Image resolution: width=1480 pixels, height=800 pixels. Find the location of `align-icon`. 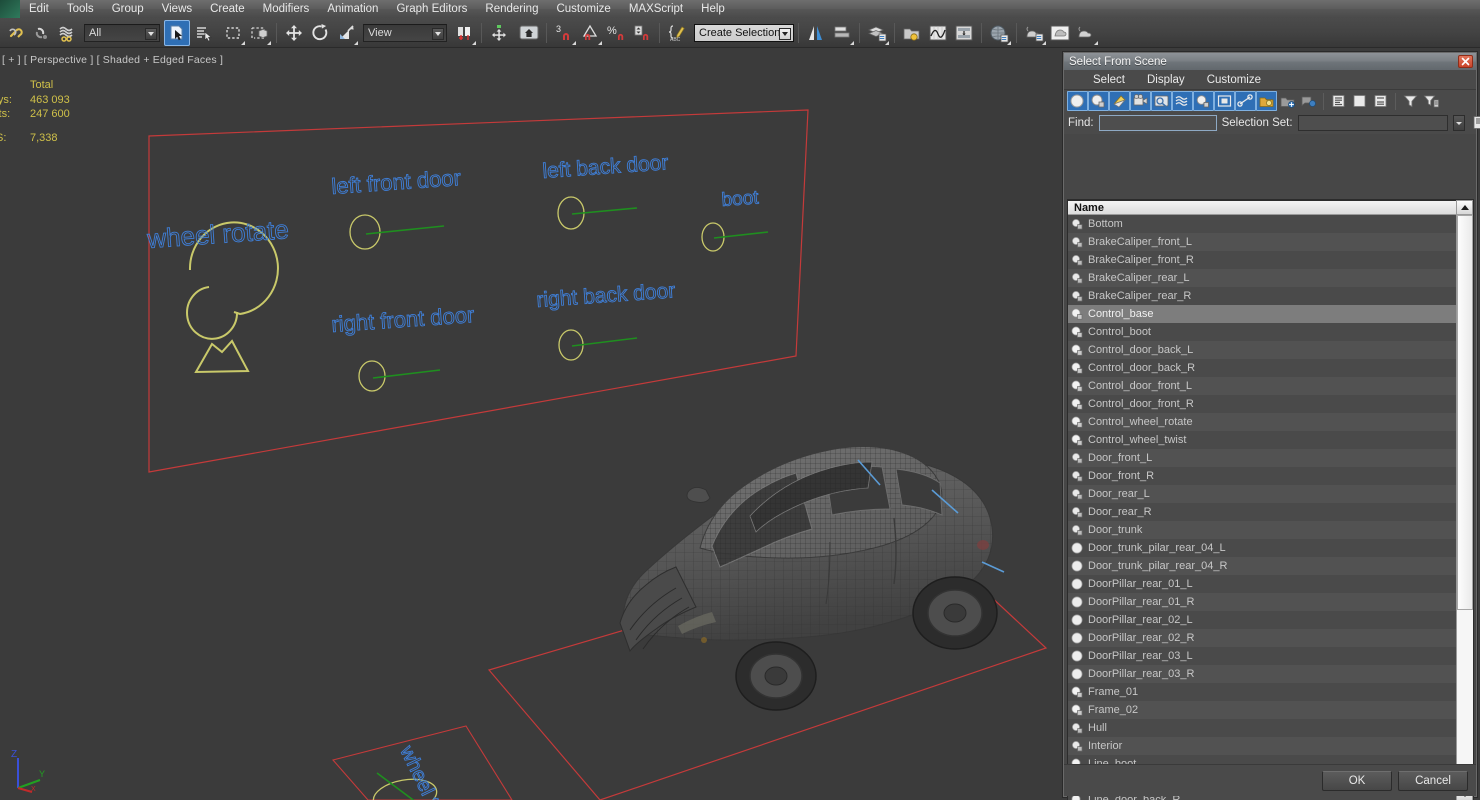

align-icon is located at coordinates (842, 33).